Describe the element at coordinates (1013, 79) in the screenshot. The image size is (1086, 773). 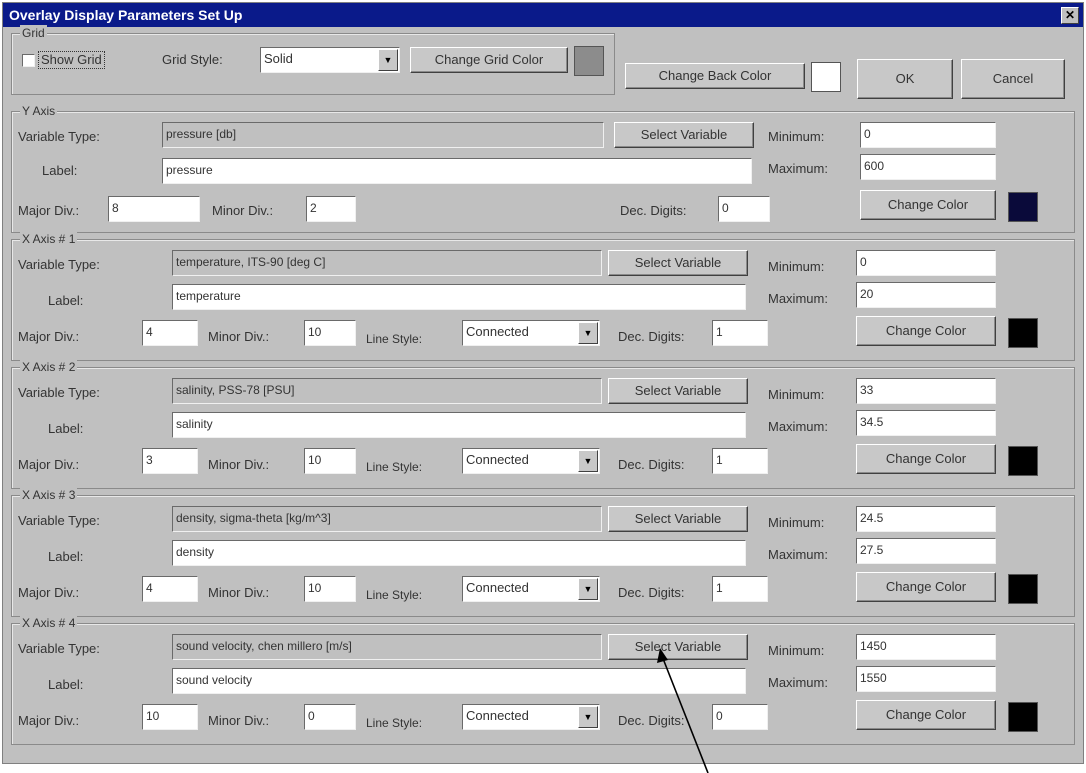
I see `cancel-button: Cancel` at that location.